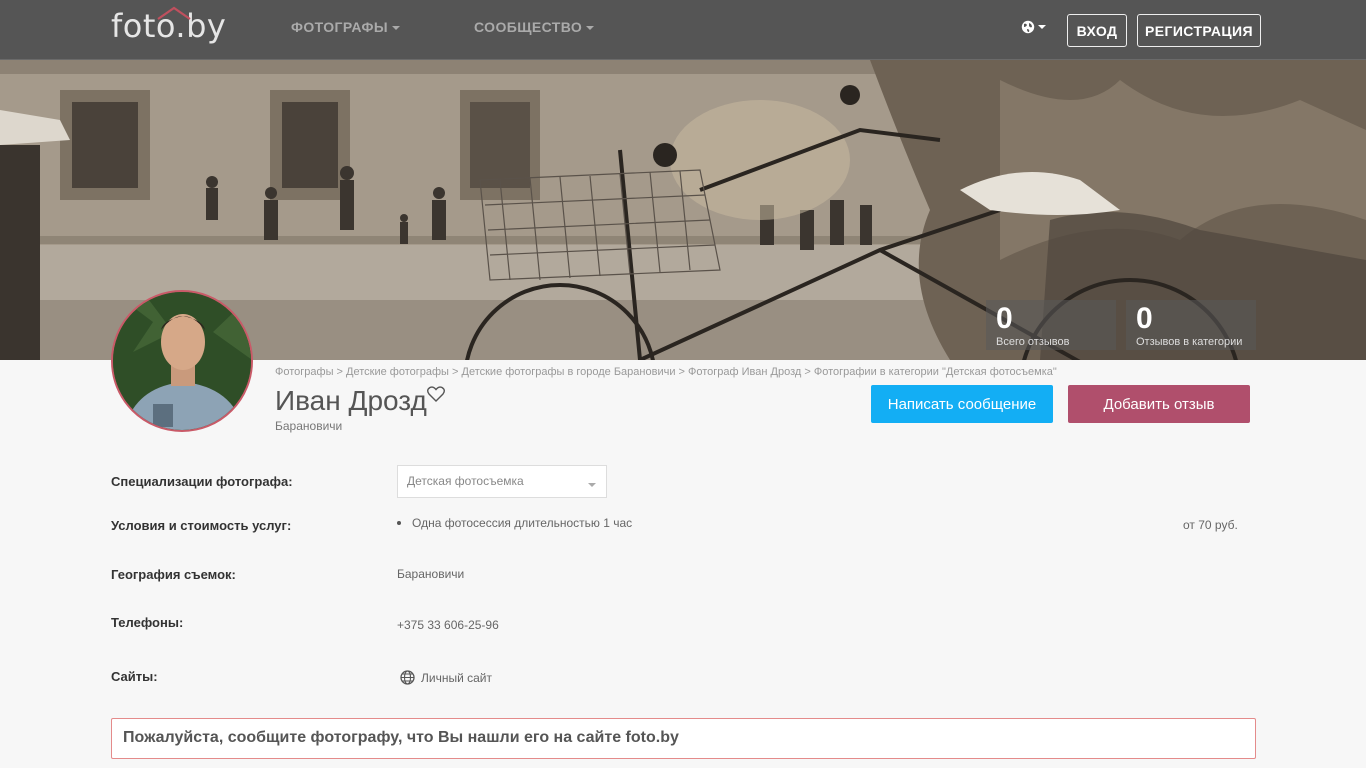  What do you see at coordinates (304, 372) in the screenshot?
I see `breadcrumb-link: Фотографы` at bounding box center [304, 372].